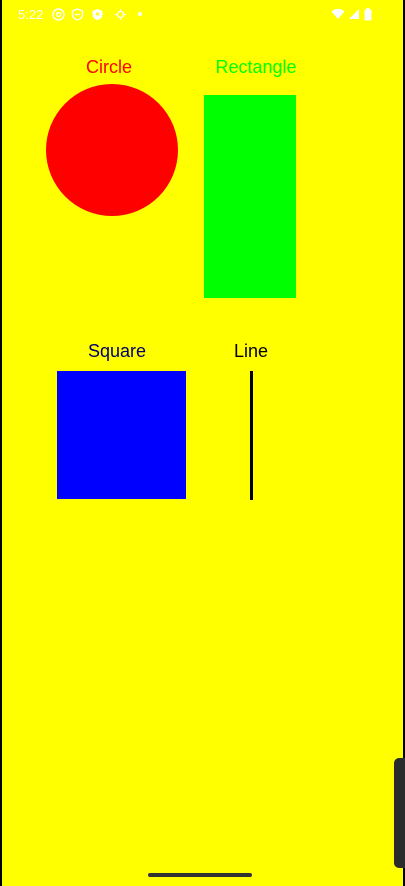  Describe the element at coordinates (77, 14) in the screenshot. I see `shield-icon` at that location.